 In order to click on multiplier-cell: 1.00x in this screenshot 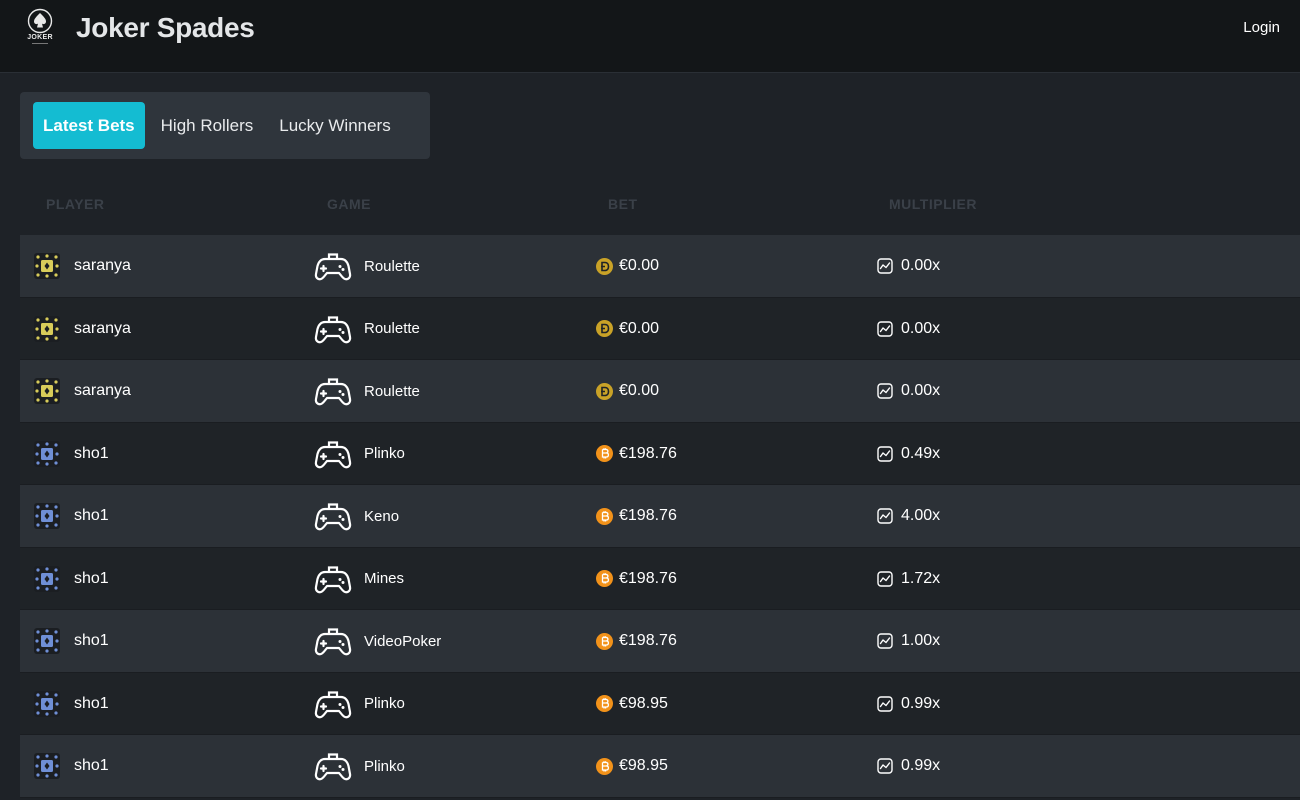, I will do `click(908, 641)`.